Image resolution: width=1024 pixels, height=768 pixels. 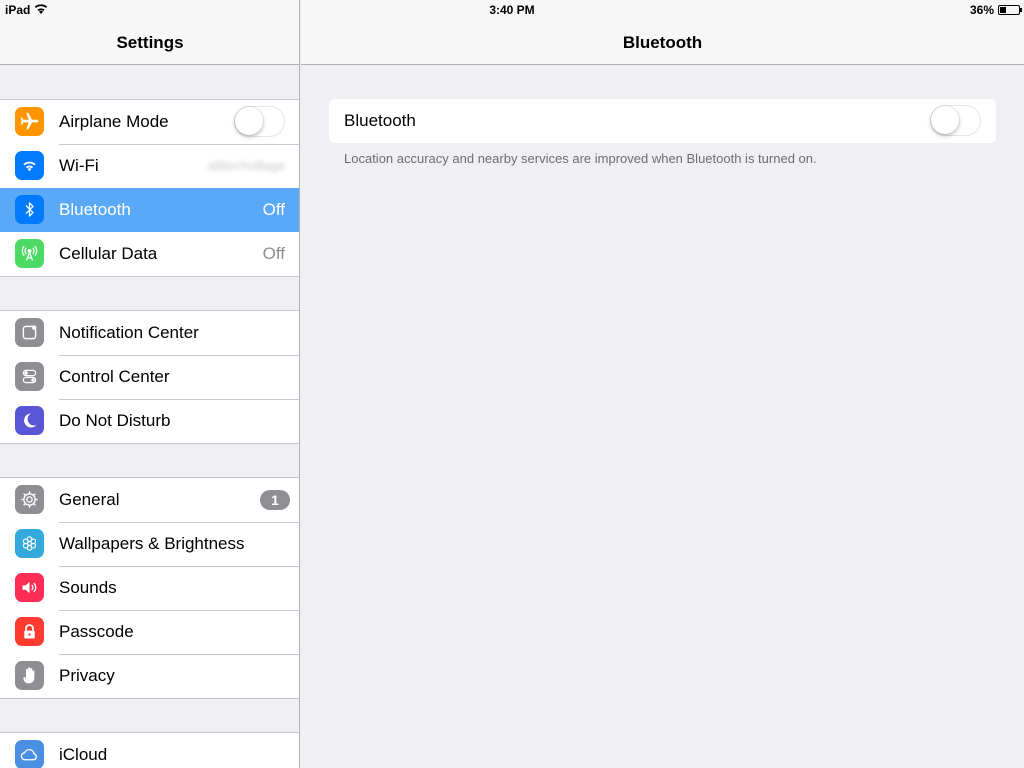 What do you see at coordinates (29, 631) in the screenshot?
I see `lock-icon` at bounding box center [29, 631].